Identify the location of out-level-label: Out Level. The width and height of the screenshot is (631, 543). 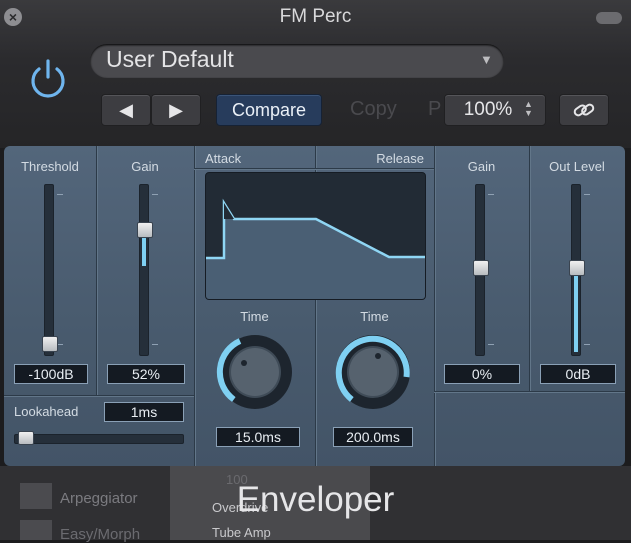
(577, 166).